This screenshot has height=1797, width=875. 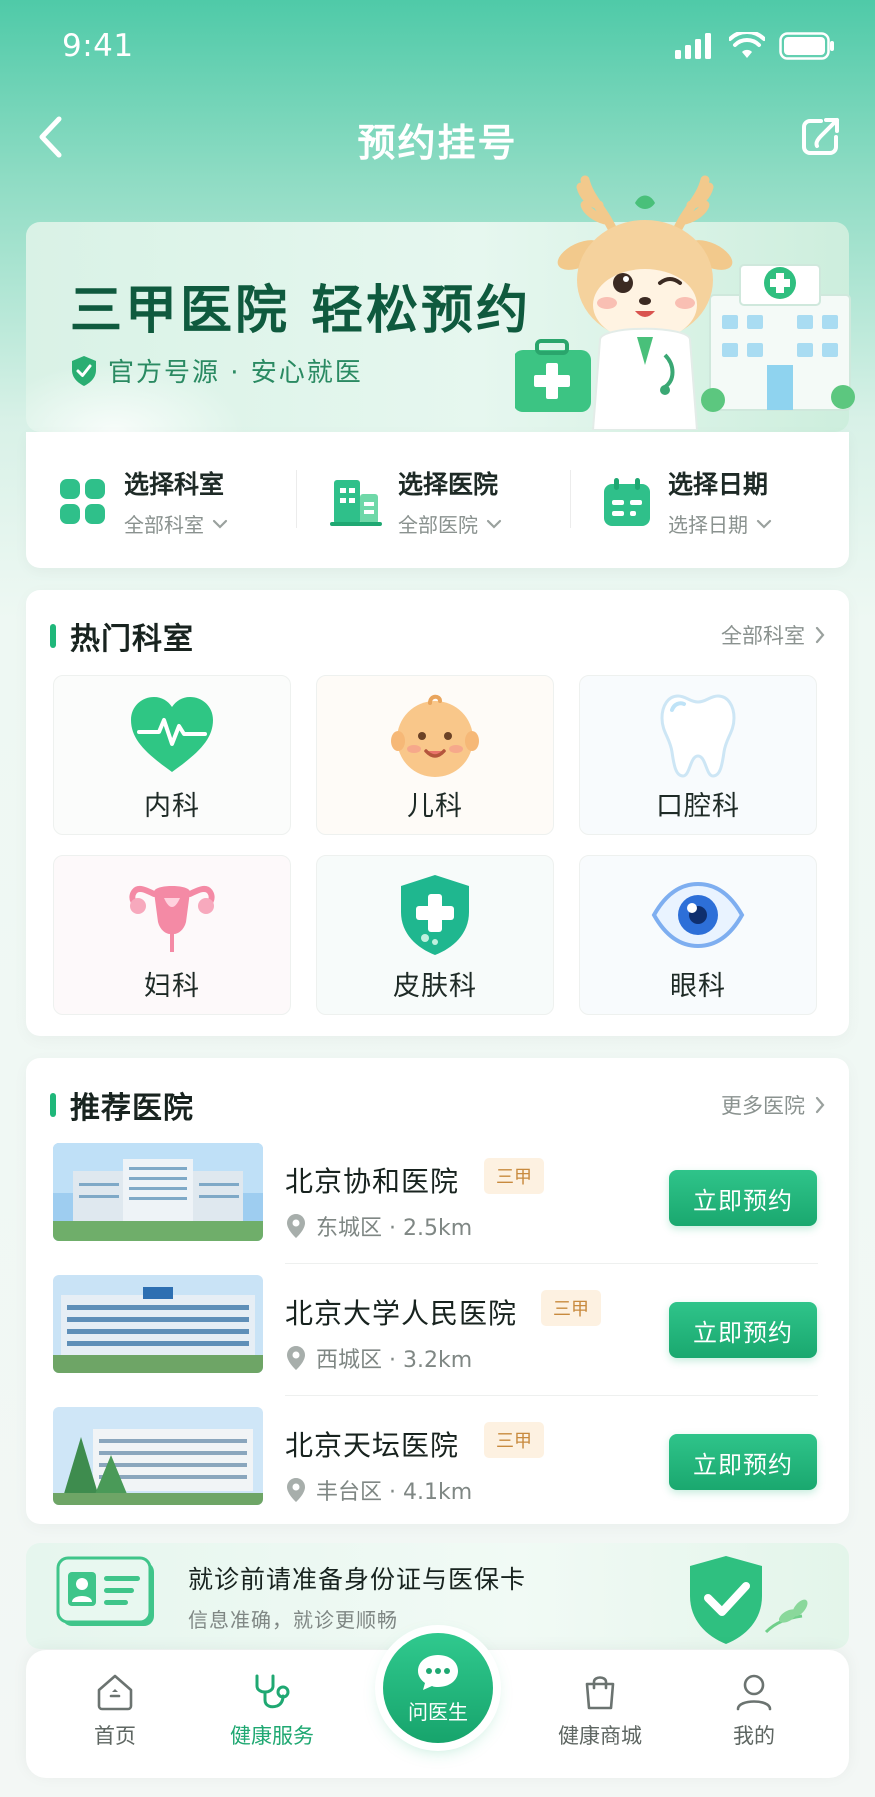 What do you see at coordinates (627, 501) in the screenshot?
I see `calendar-icon` at bounding box center [627, 501].